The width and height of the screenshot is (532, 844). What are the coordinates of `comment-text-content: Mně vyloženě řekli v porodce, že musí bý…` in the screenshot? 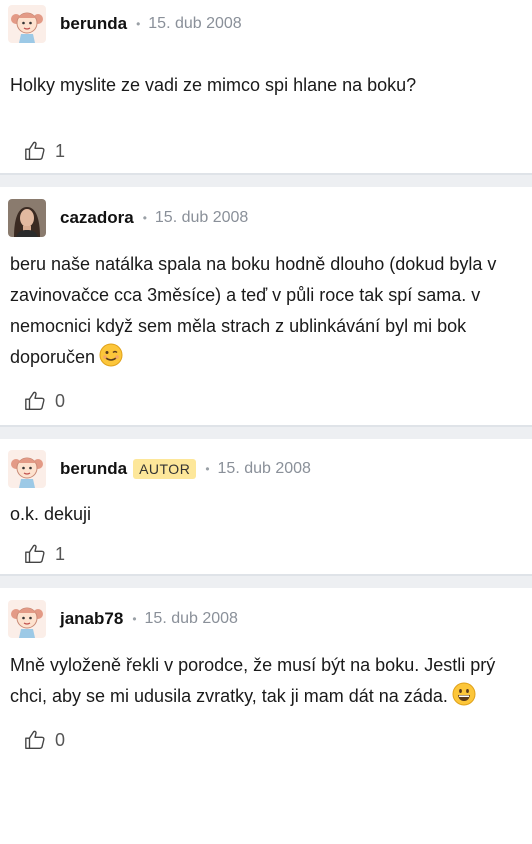 It's located at (253, 680).